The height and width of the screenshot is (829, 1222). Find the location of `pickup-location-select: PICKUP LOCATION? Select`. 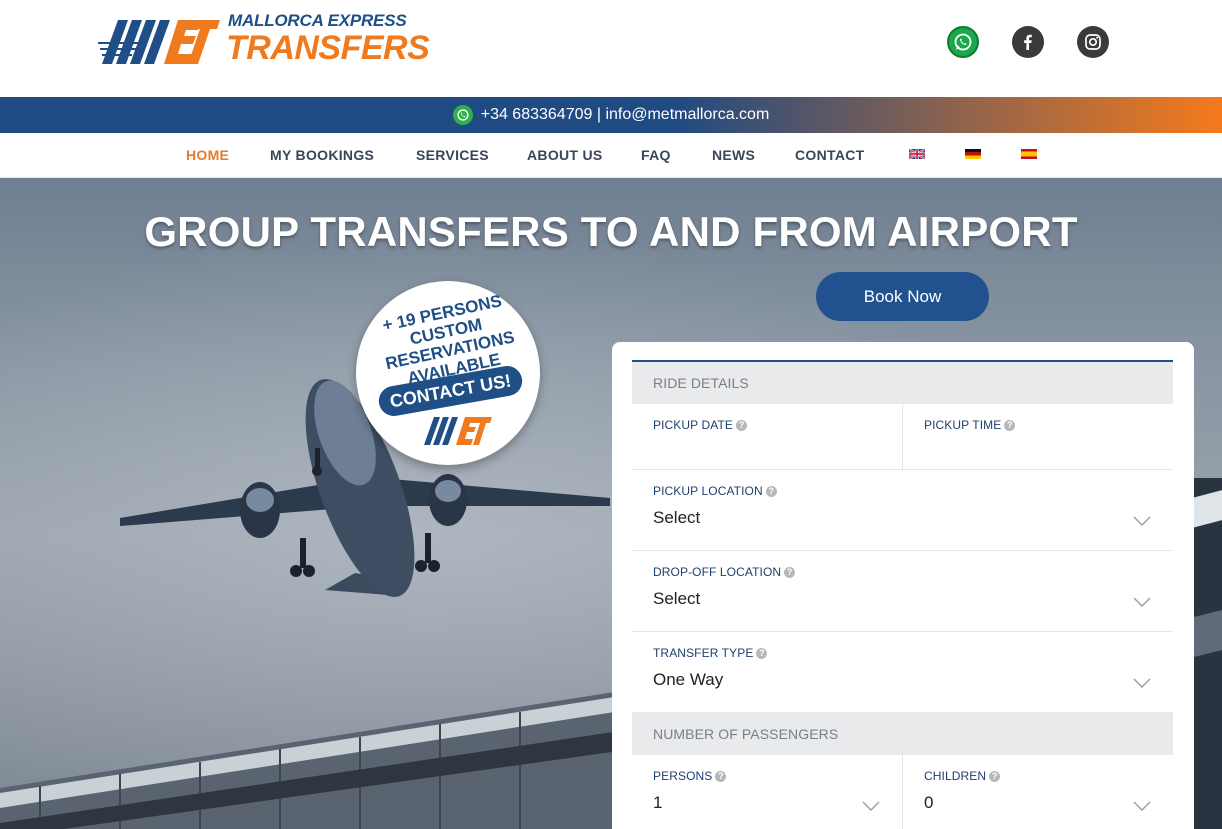

pickup-location-select: PICKUP LOCATION? Select is located at coordinates (902, 510).